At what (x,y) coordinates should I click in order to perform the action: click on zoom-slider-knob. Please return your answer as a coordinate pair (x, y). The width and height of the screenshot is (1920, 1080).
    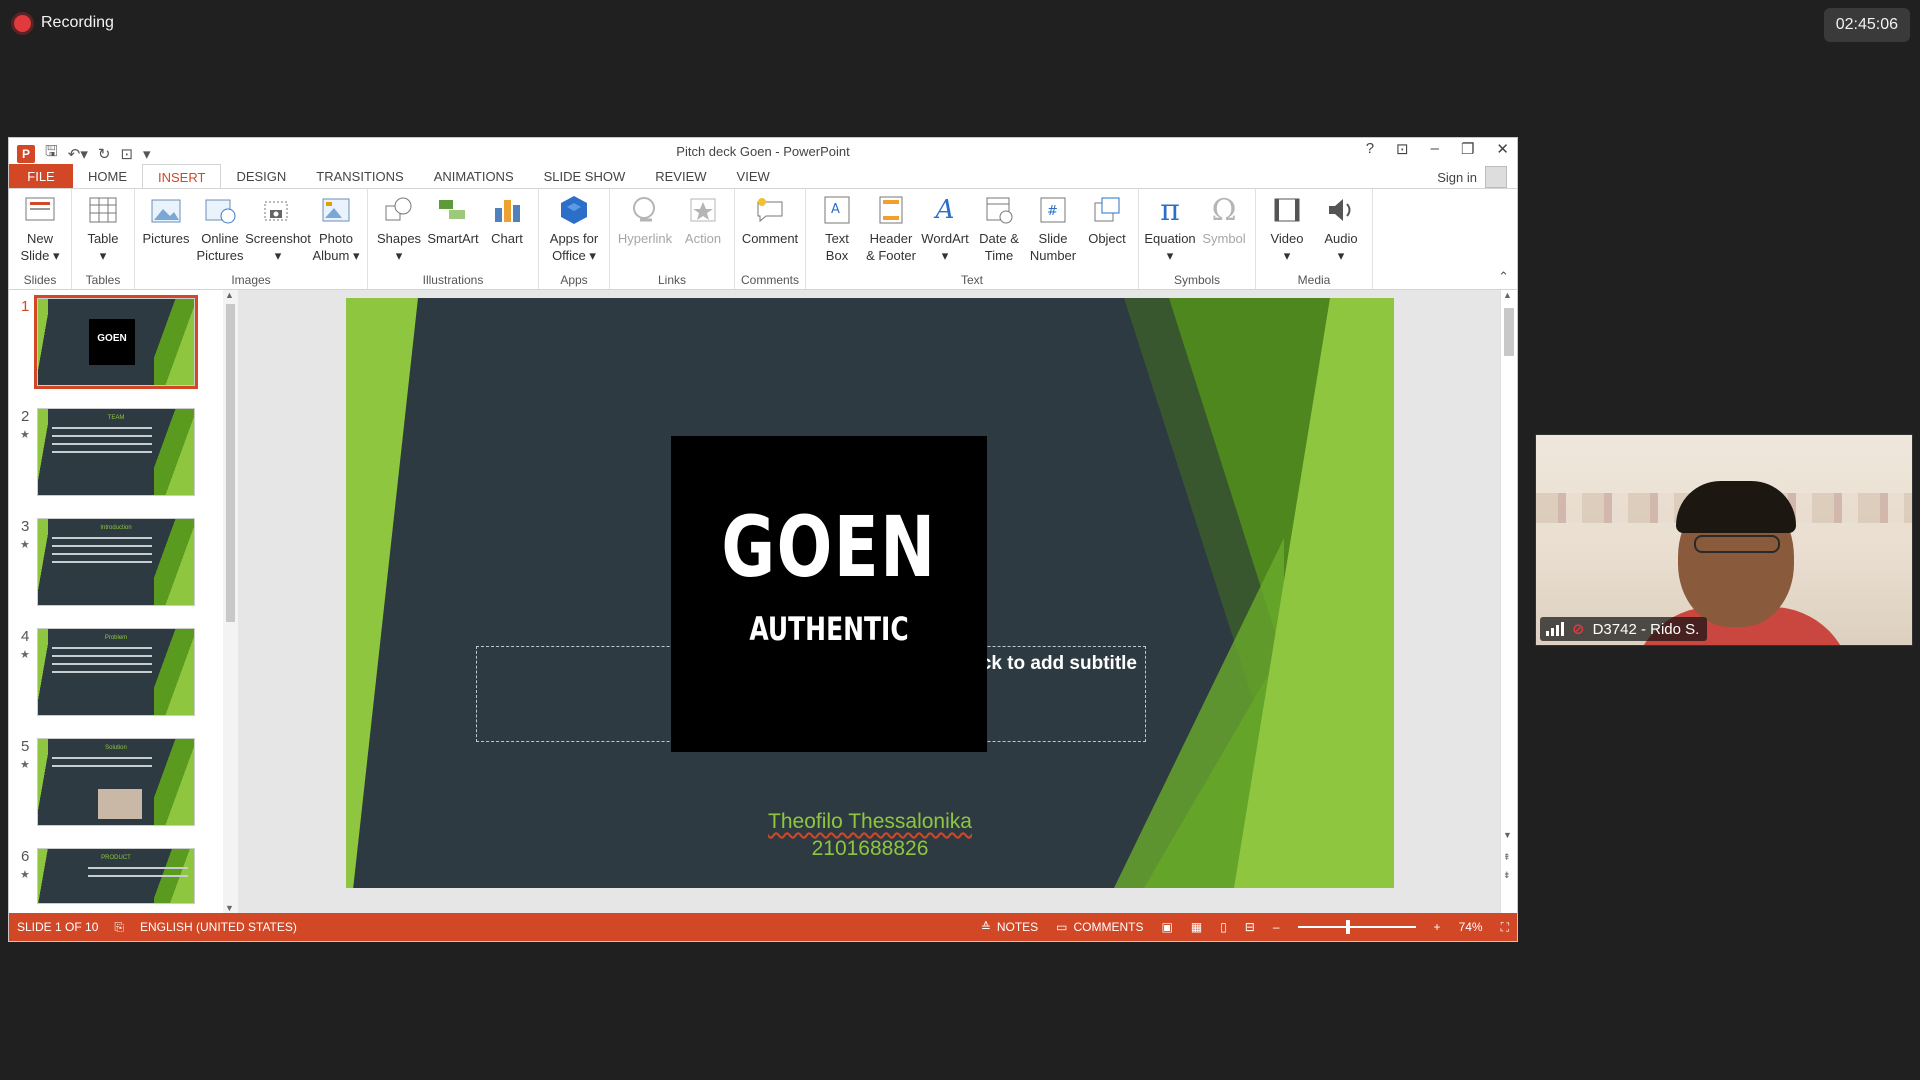
    Looking at the image, I should click on (1347, 927).